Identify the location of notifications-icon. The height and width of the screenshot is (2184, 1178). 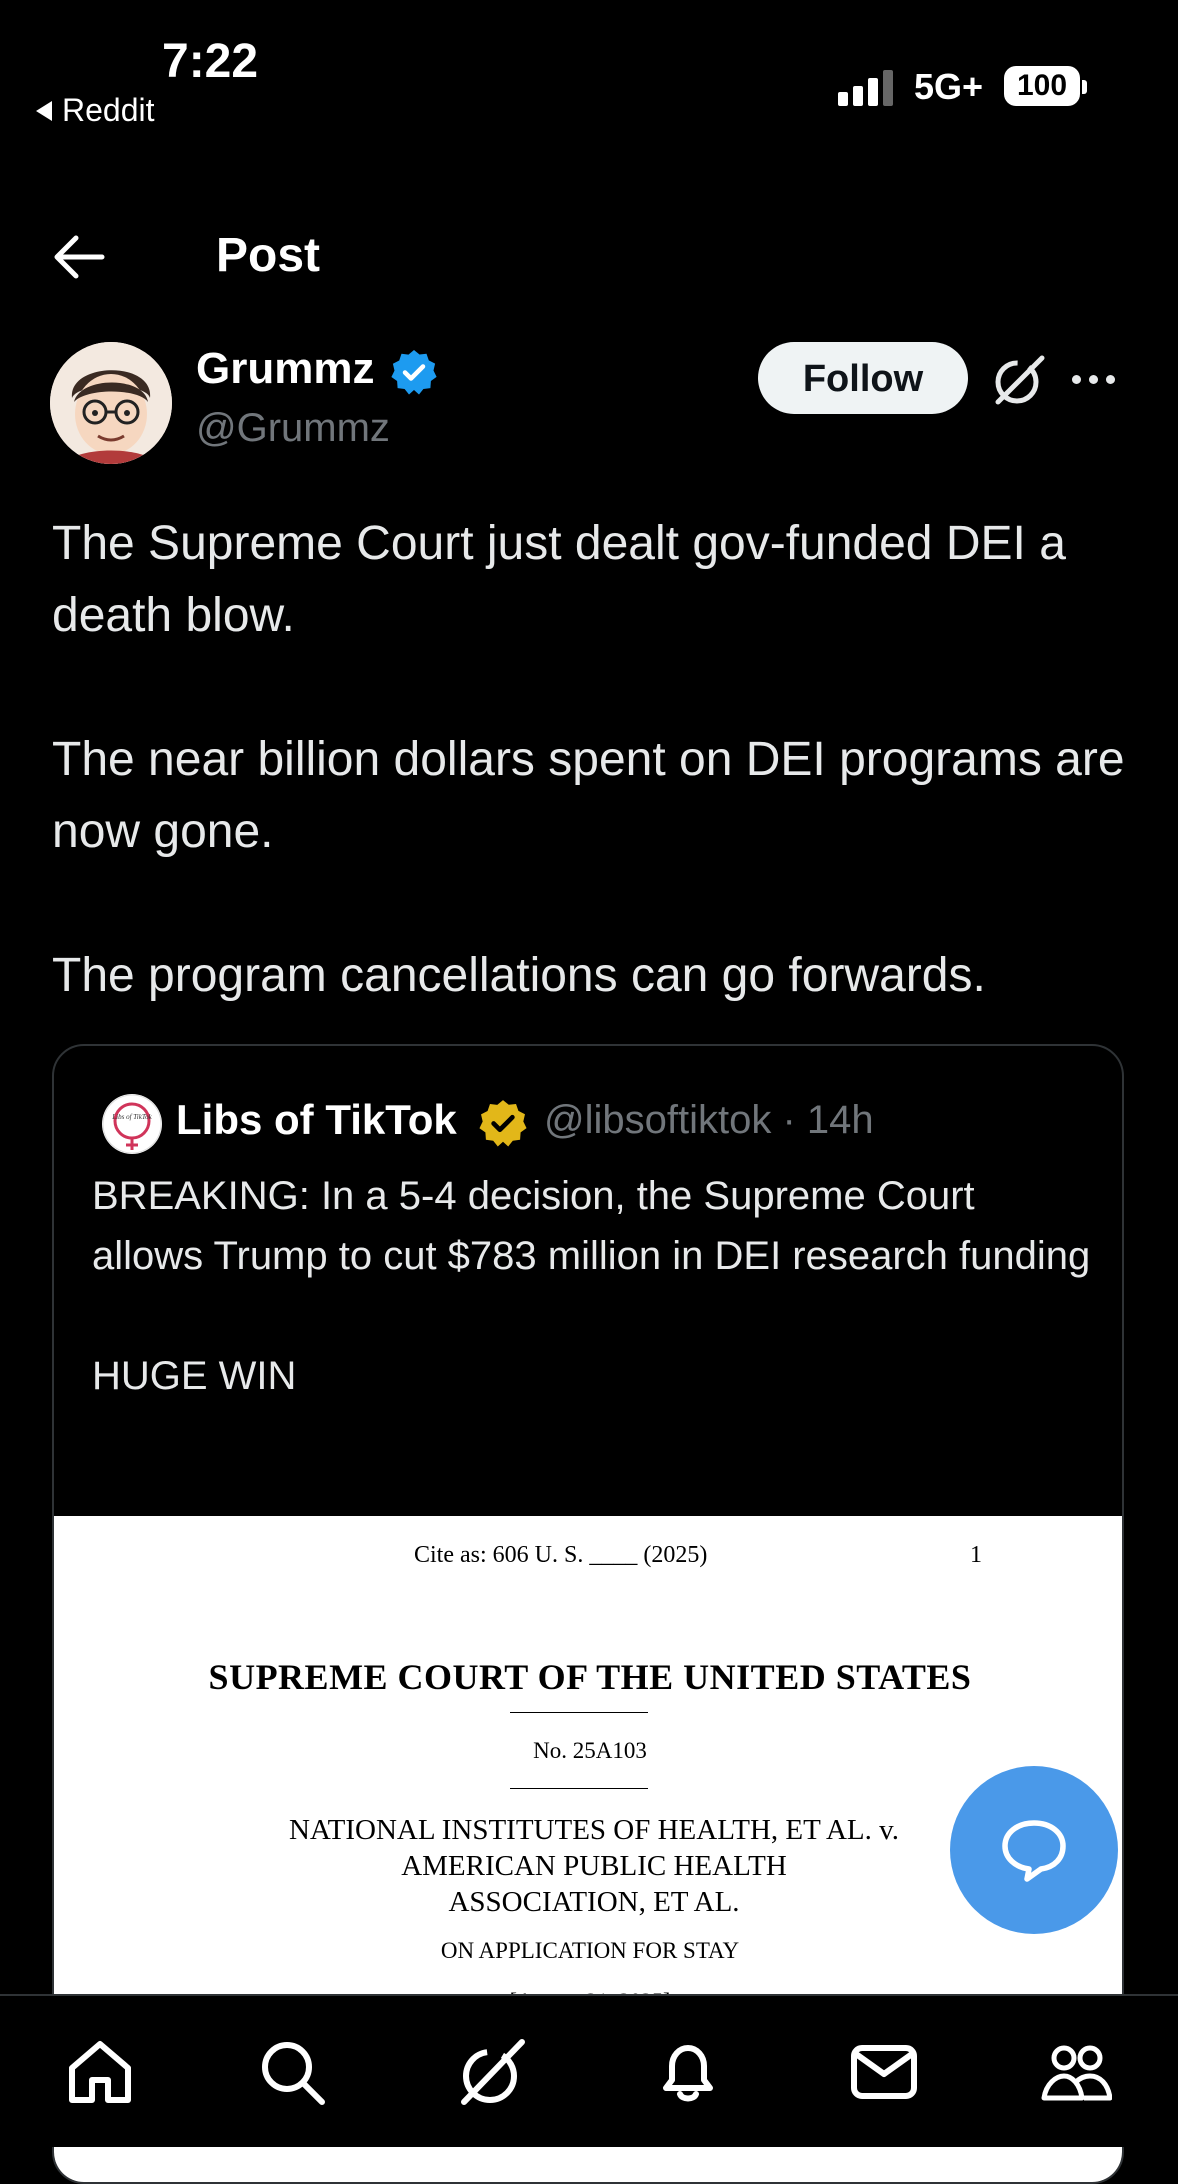
(688, 2072).